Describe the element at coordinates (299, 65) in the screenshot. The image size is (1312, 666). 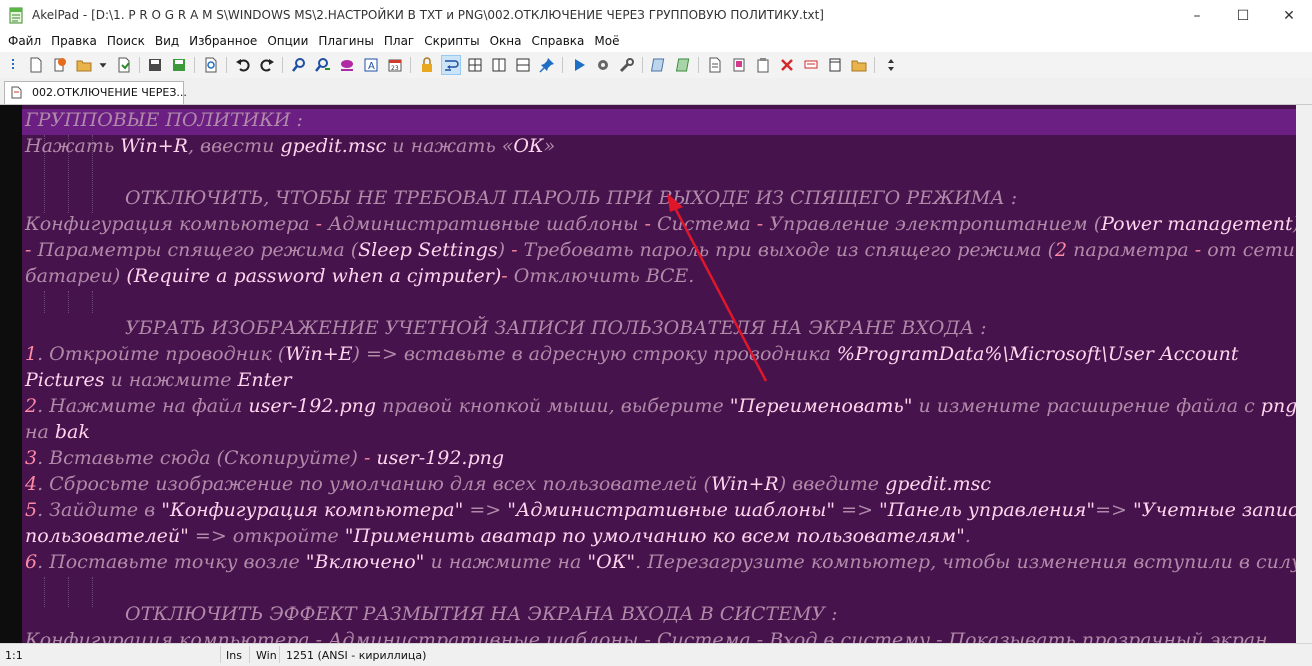
I see `find-icon` at that location.